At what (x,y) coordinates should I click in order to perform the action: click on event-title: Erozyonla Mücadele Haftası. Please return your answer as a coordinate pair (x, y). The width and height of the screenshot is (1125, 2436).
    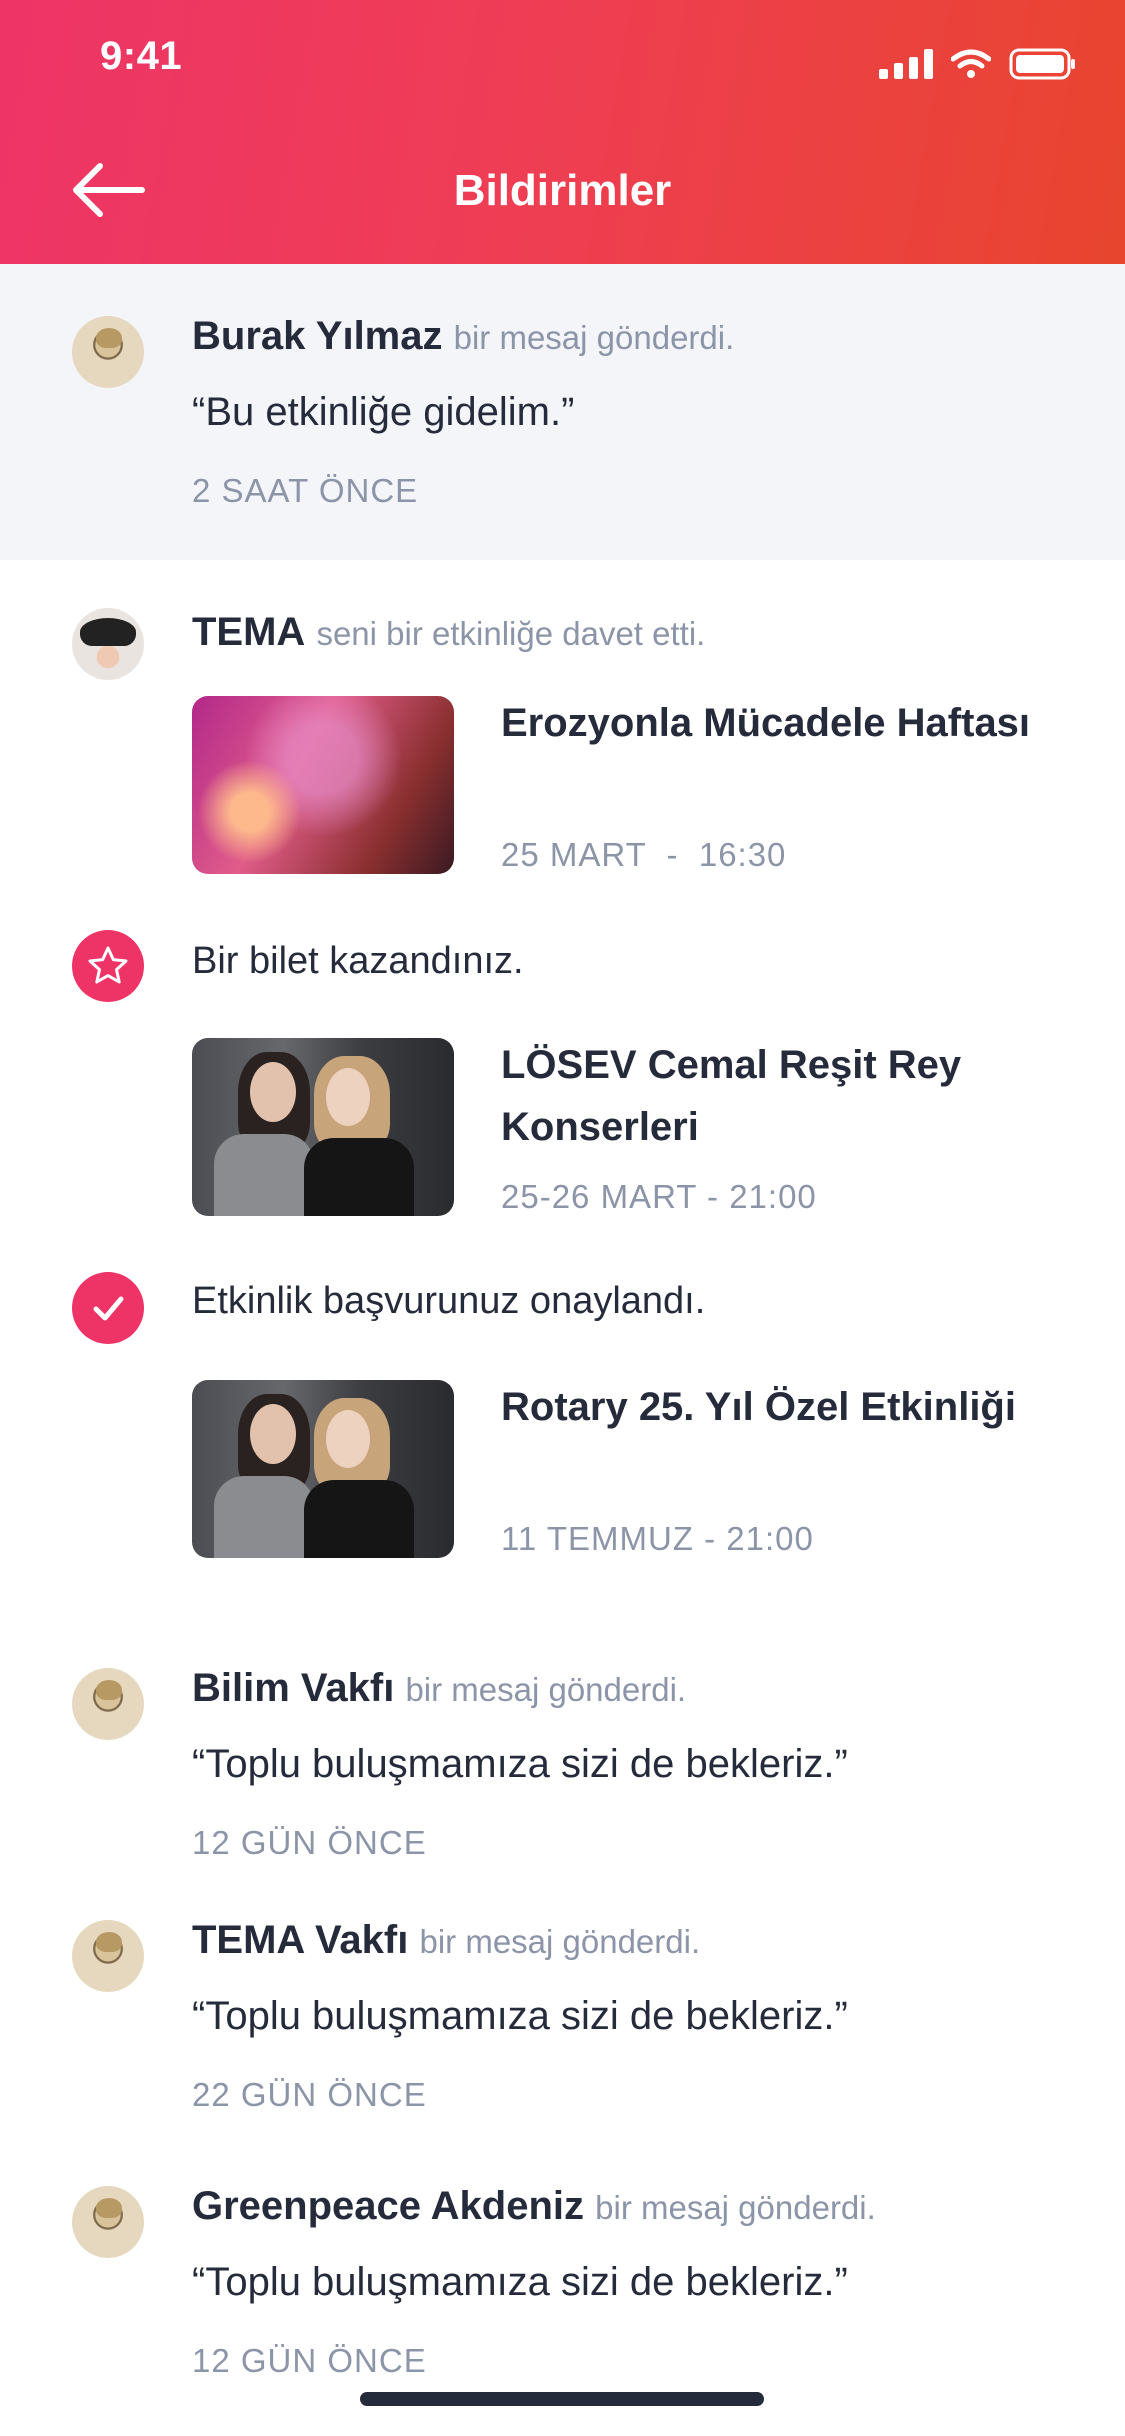
    Looking at the image, I should click on (781, 723).